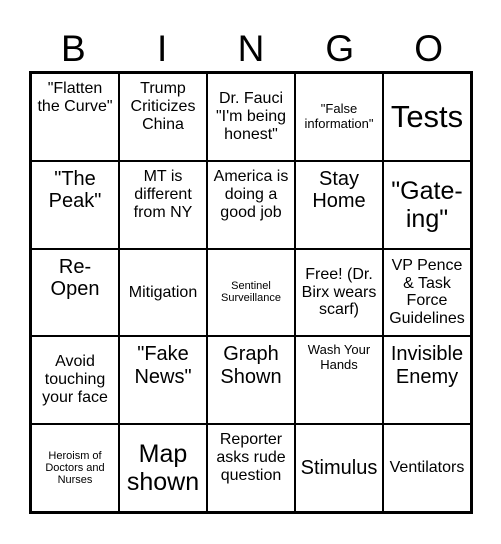  Describe the element at coordinates (163, 365) in the screenshot. I see `cell-text: "Fake News"` at that location.